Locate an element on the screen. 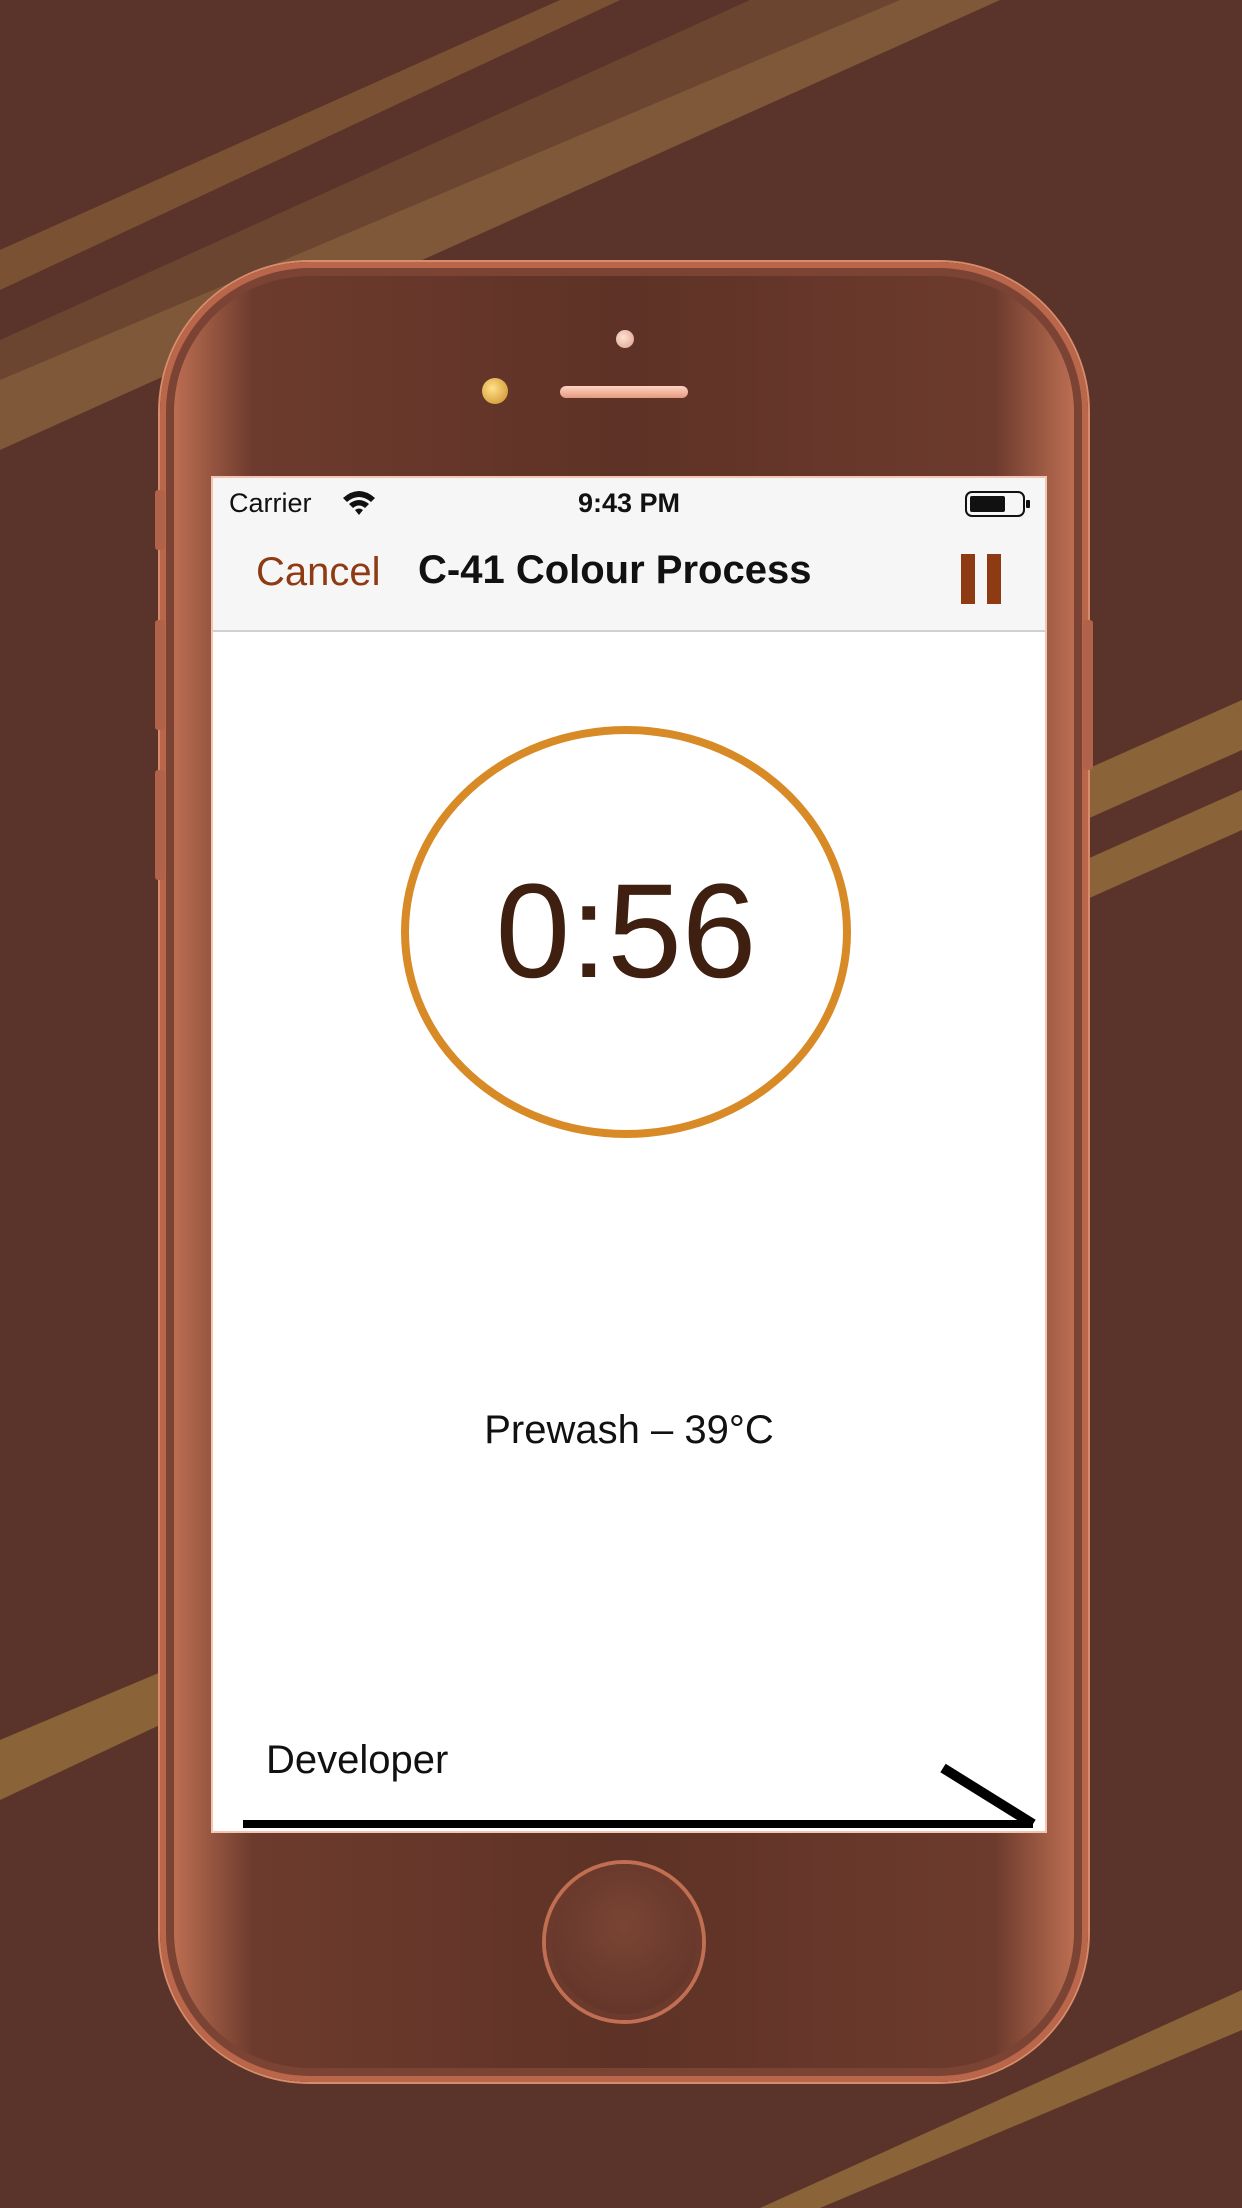 The image size is (1242, 2208). proximity-sensor is located at coordinates (495, 391).